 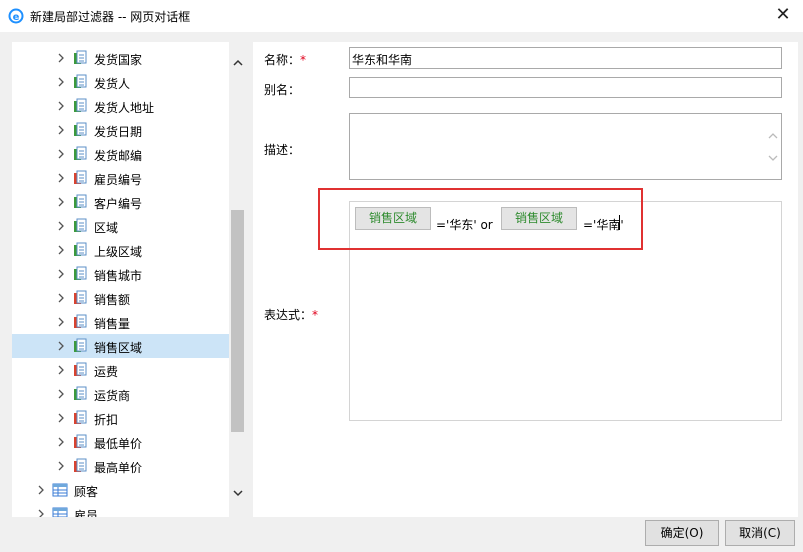 What do you see at coordinates (121, 370) in the screenshot?
I see `tree-item: 运费` at bounding box center [121, 370].